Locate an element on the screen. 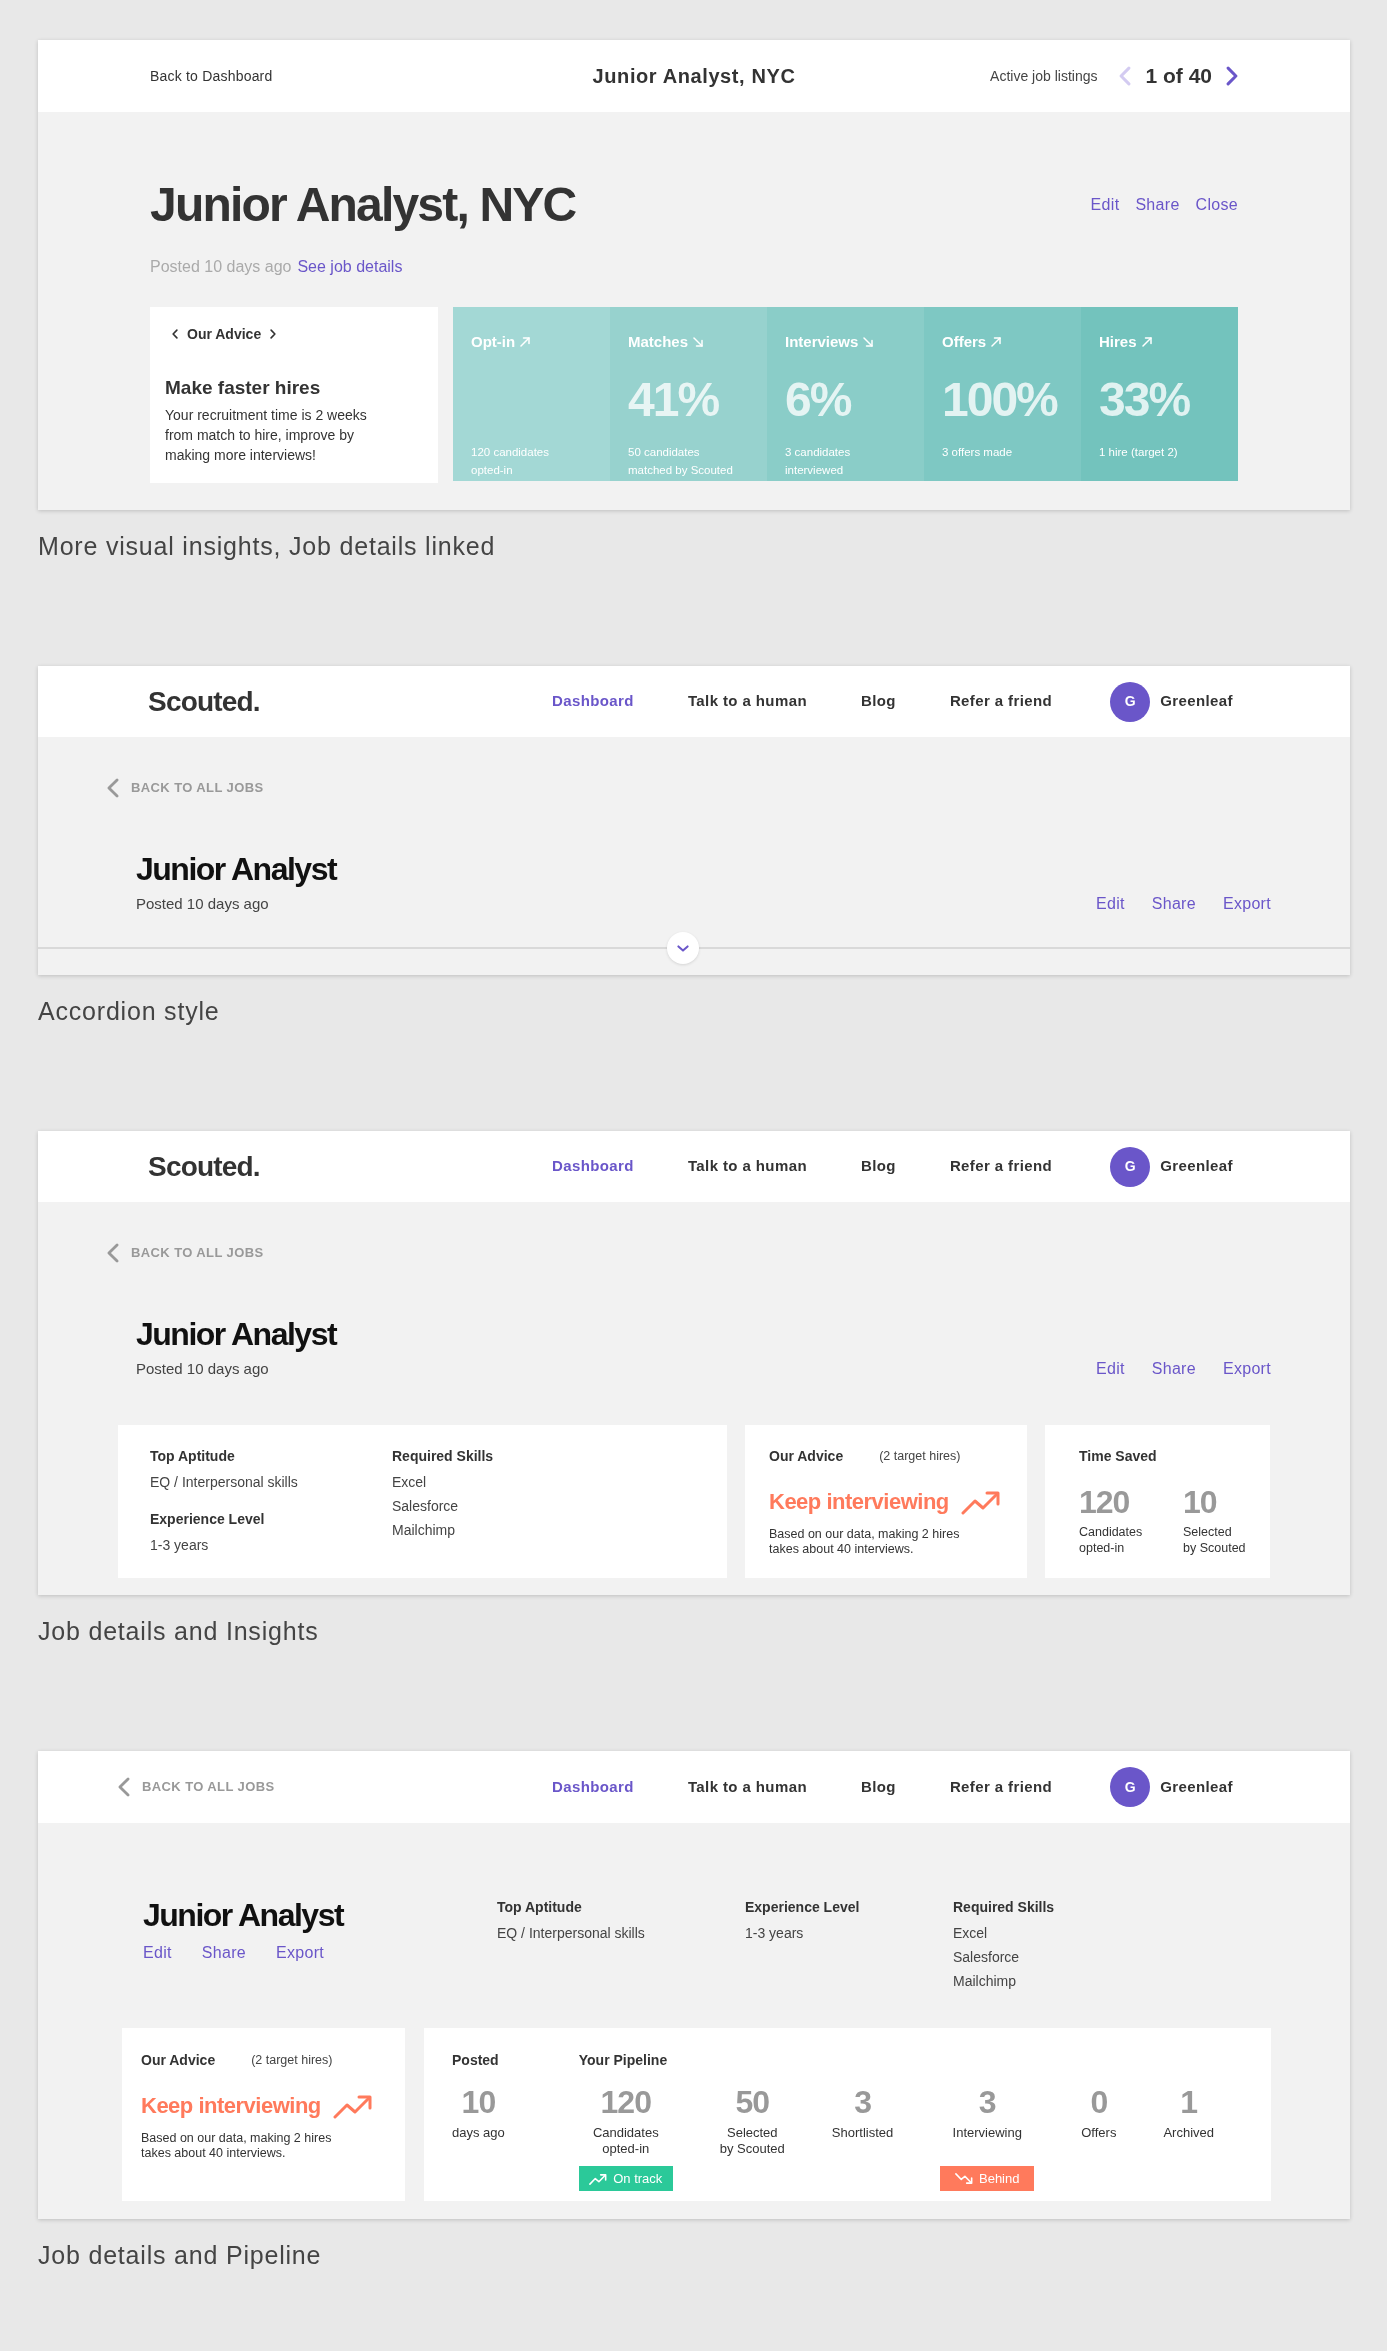  stage-label: Offers is located at coordinates (1099, 2133).